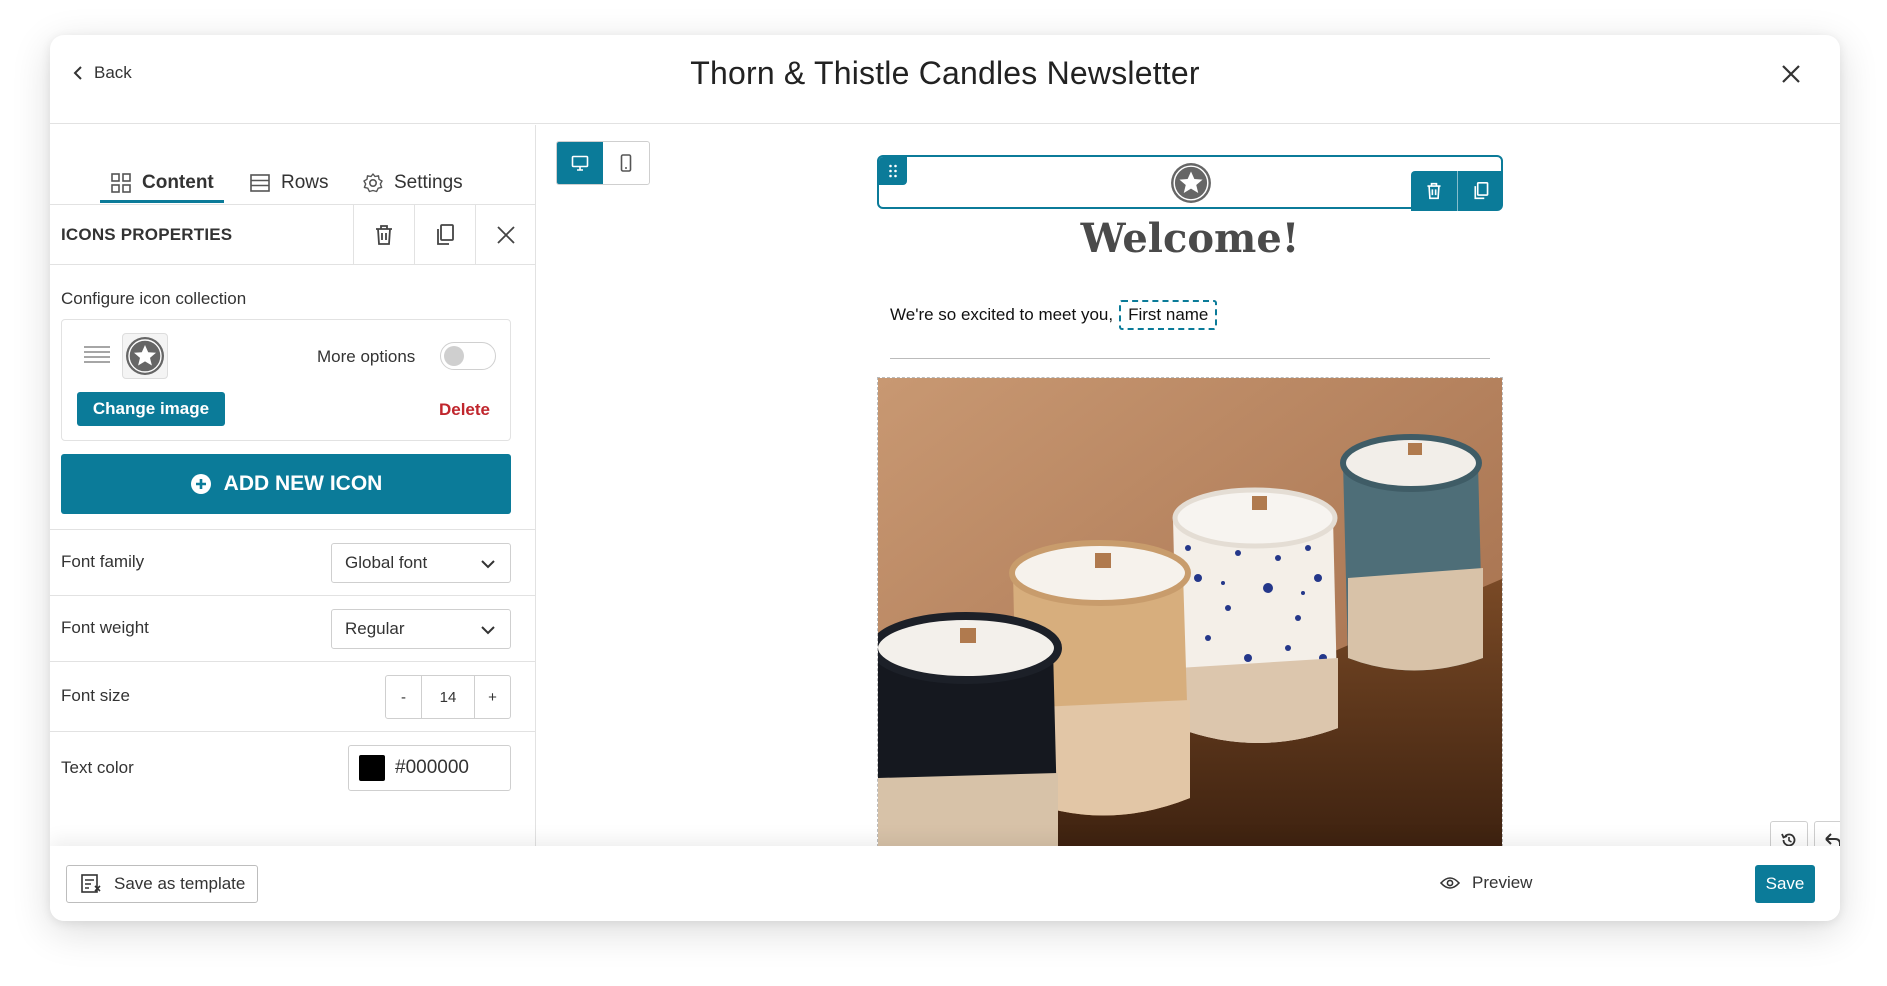  I want to click on mobile-icon, so click(626, 163).